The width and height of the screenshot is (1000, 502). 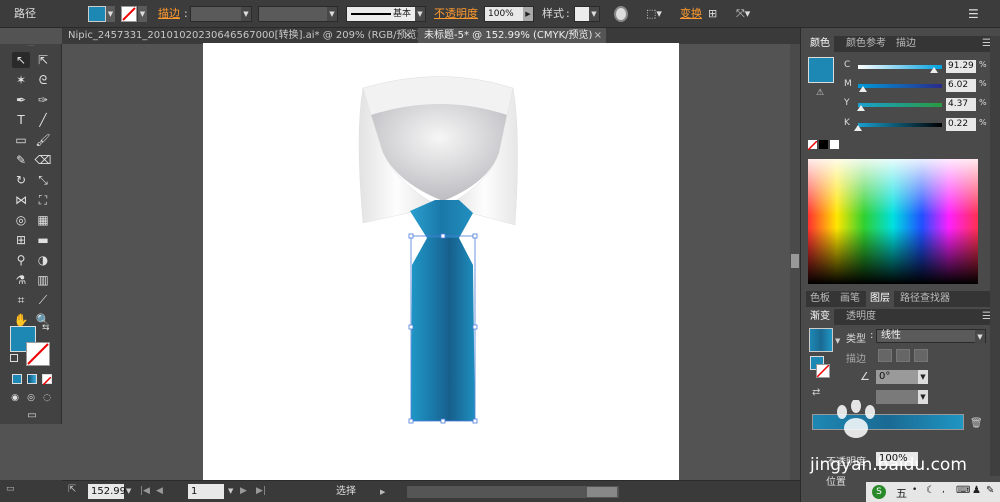 What do you see at coordinates (31, 46) in the screenshot?
I see `toolbox-grip: ···` at bounding box center [31, 46].